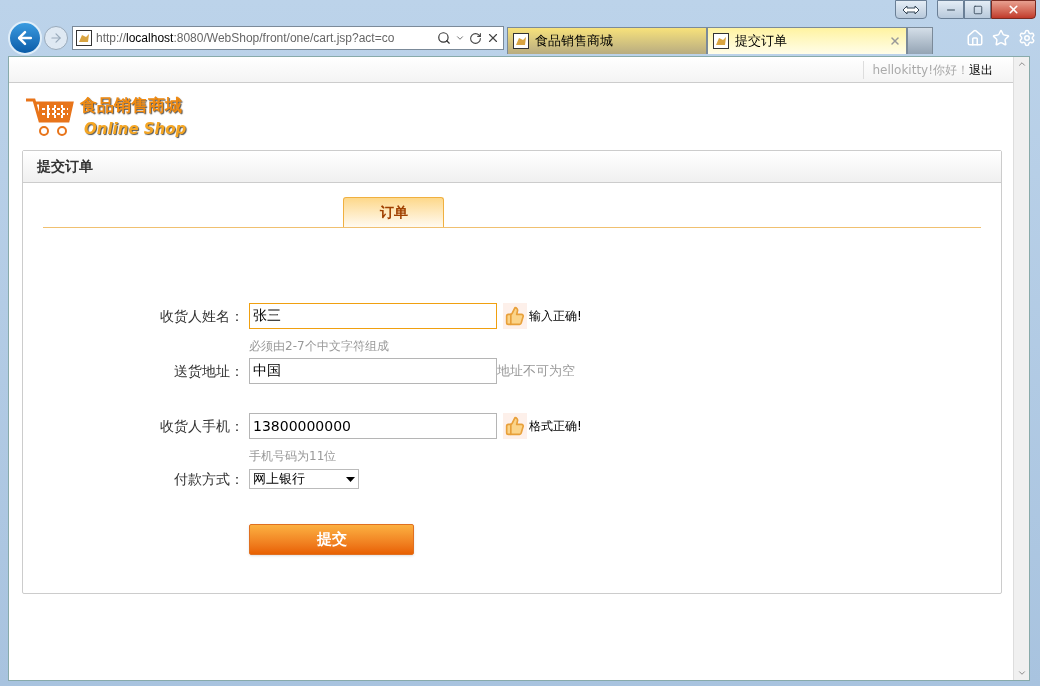  What do you see at coordinates (807, 40) in the screenshot?
I see `browser-tab: 提交订单` at bounding box center [807, 40].